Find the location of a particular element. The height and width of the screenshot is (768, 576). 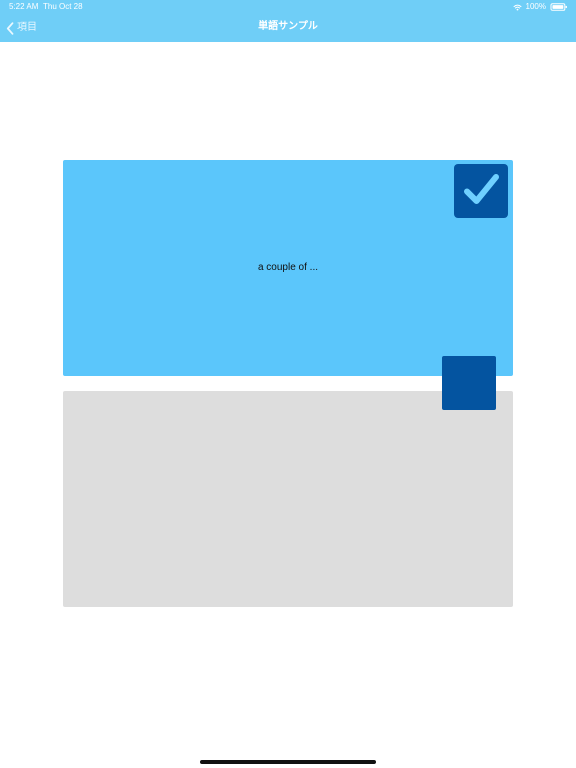

back-button: 項目 is located at coordinates (21, 28).